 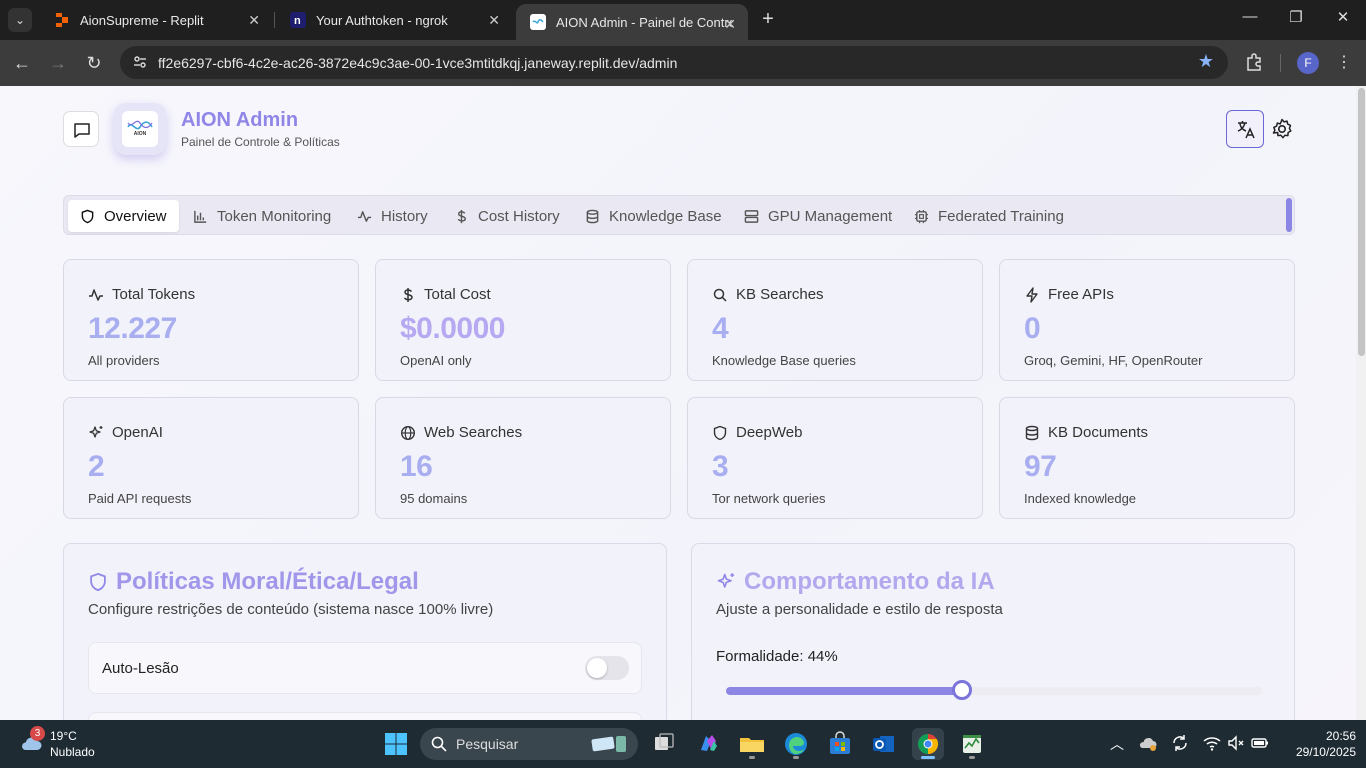 I want to click on tab-federated-training: Federated Training, so click(x=989, y=216).